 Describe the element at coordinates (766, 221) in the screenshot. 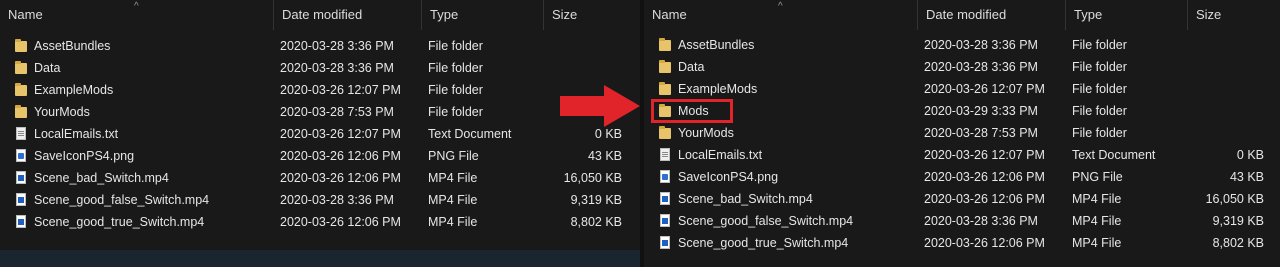

I see `file-name: Scene_good_false_Switch.mp4` at that location.